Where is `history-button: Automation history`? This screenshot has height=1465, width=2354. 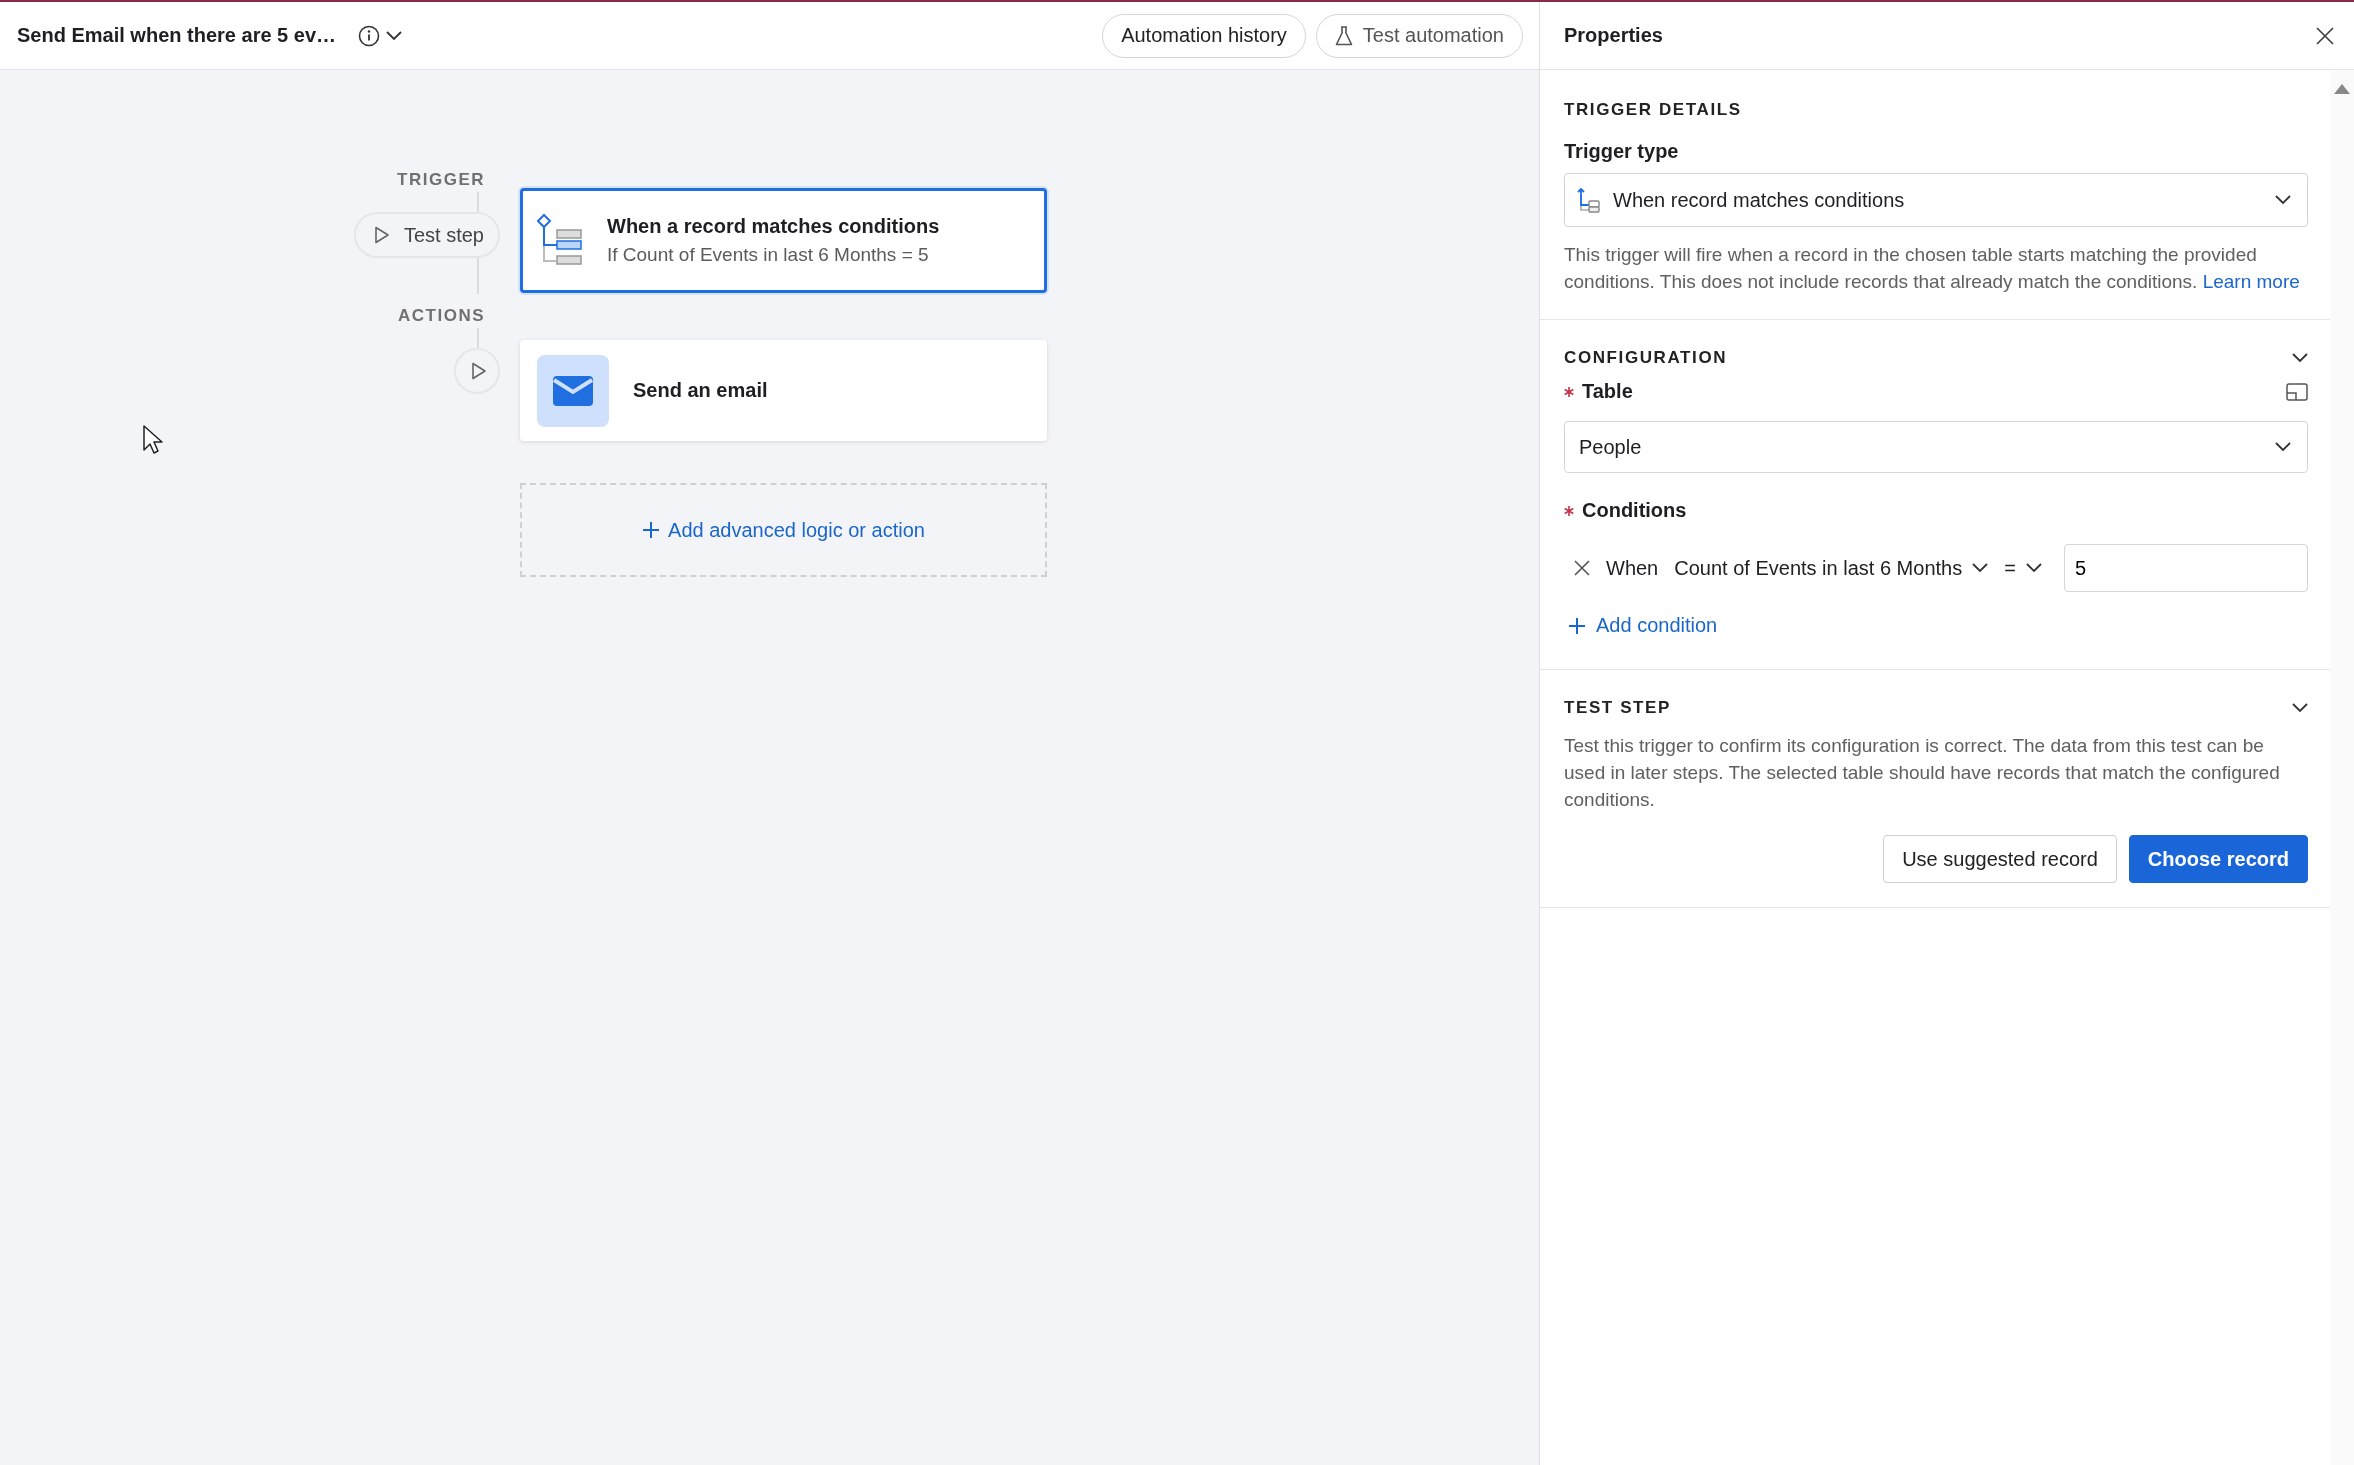 history-button: Automation history is located at coordinates (1204, 35).